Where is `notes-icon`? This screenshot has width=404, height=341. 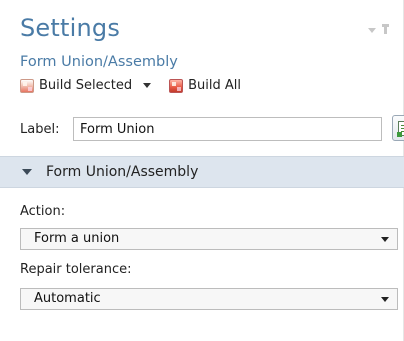 notes-icon is located at coordinates (400, 128).